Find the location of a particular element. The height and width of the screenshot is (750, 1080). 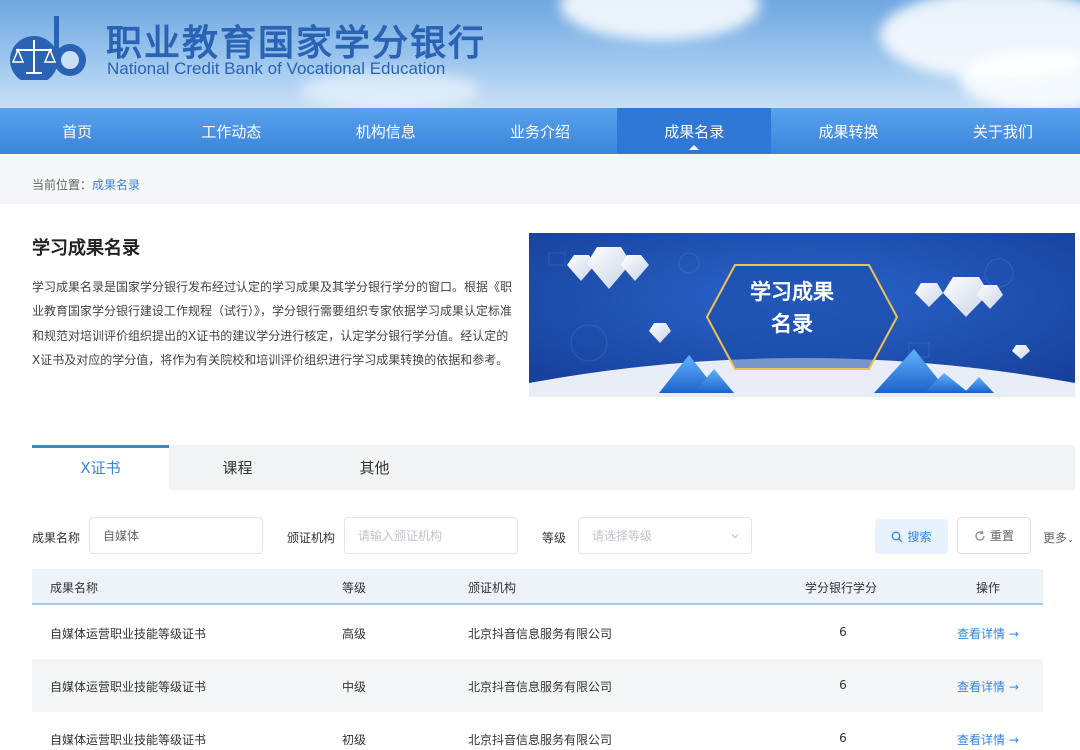

search-button: 搜索 is located at coordinates (911, 536).